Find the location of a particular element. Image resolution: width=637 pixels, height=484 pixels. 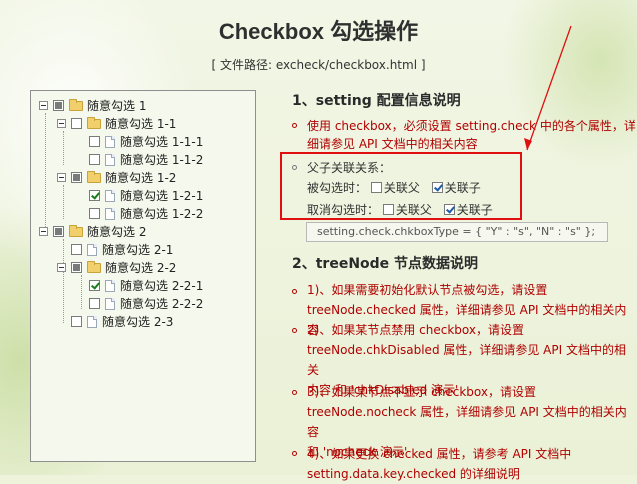

tree-node: 随意勾选 1-2-2 is located at coordinates (146, 213).